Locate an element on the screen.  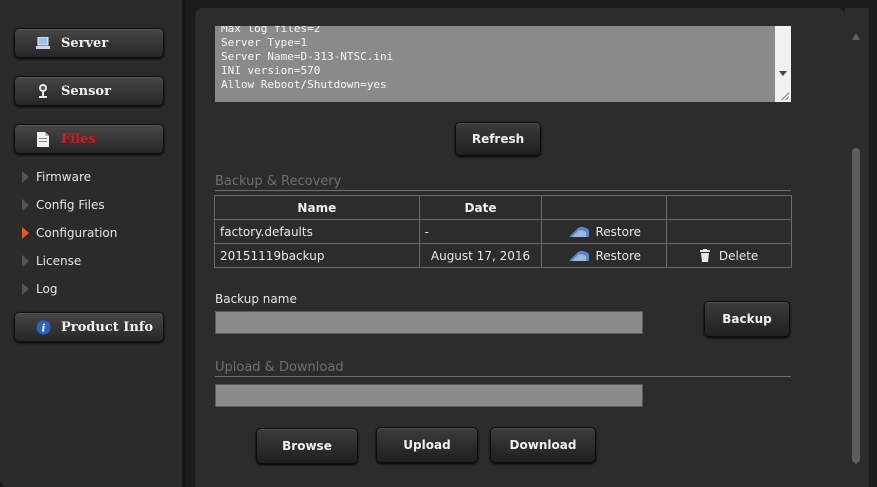
sidebar-item-config-files: Config Files is located at coordinates (63, 205).